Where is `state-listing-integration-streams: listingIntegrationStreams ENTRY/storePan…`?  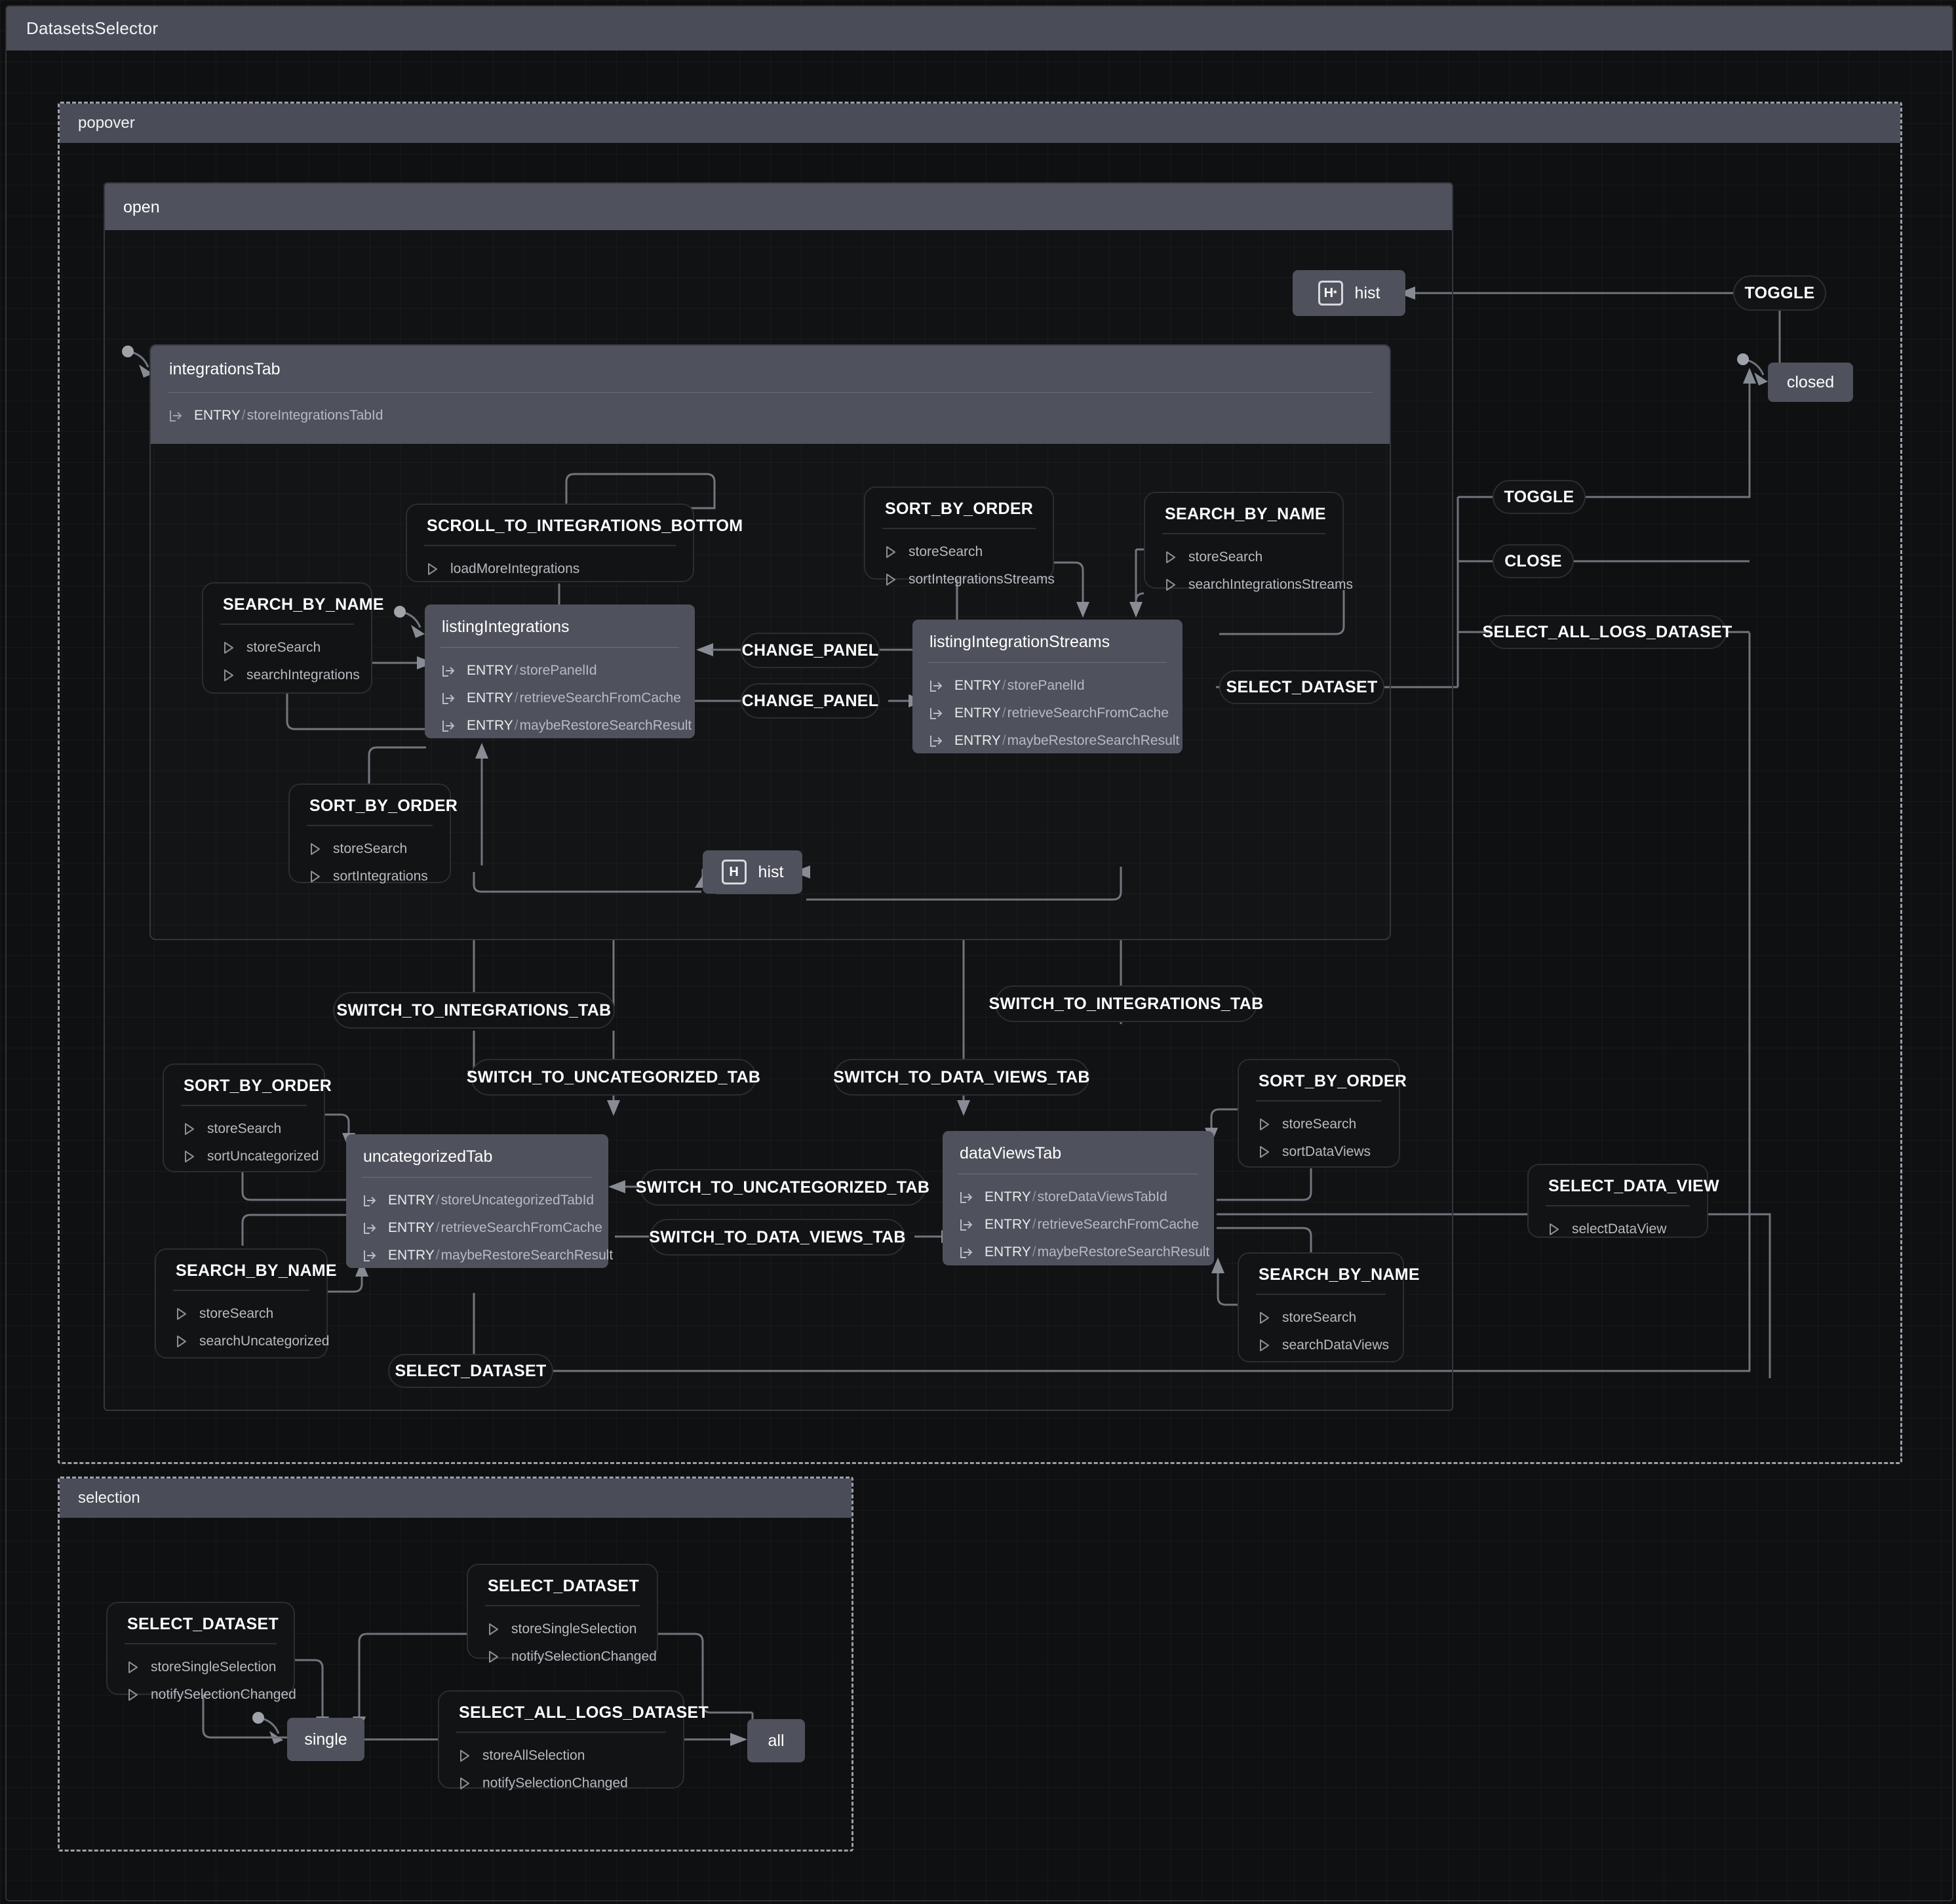
state-listing-integration-streams: listingIntegrationStreams ENTRY/storePan… is located at coordinates (1047, 686).